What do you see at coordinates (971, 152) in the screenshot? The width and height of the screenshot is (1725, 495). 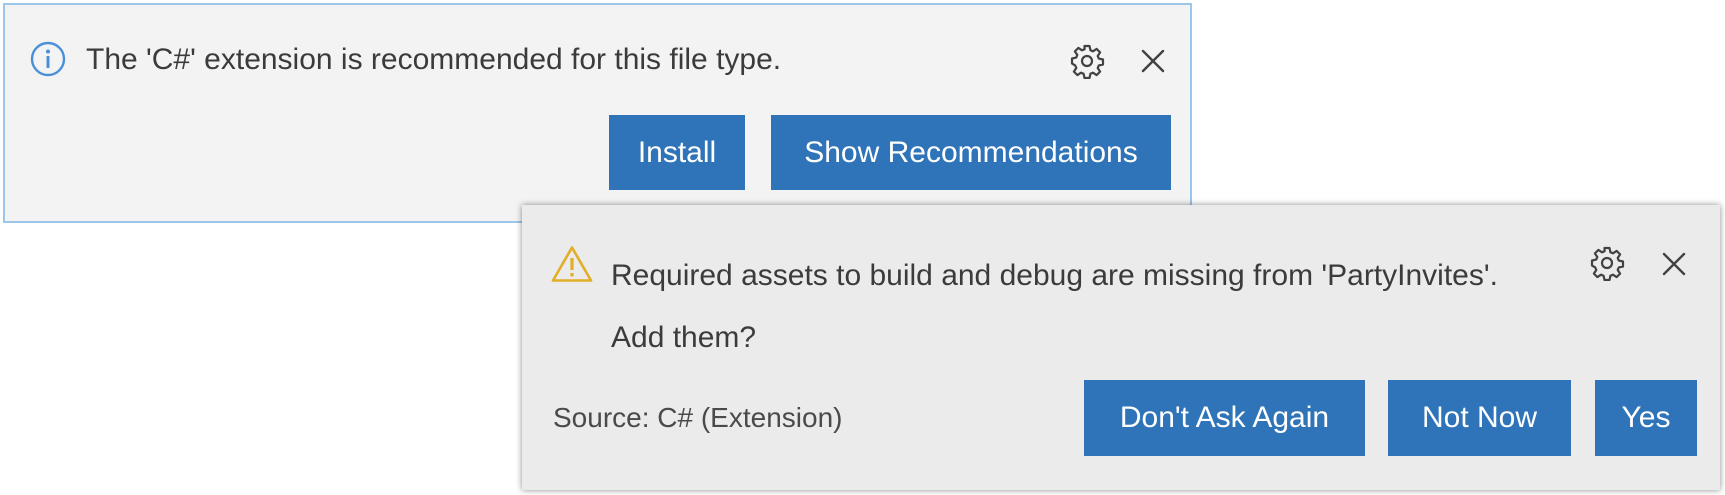 I see `show-recommendations-button: Show Recommendations` at bounding box center [971, 152].